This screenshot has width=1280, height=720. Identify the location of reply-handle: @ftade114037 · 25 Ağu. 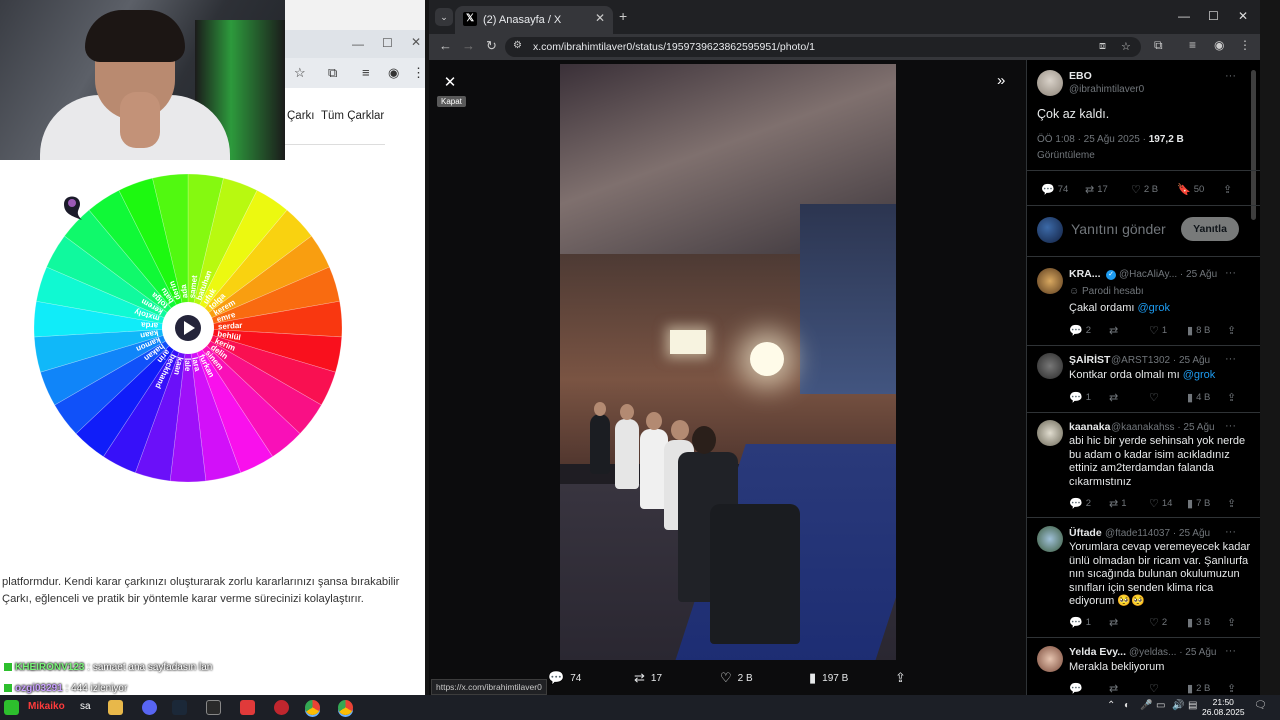
(1157, 533).